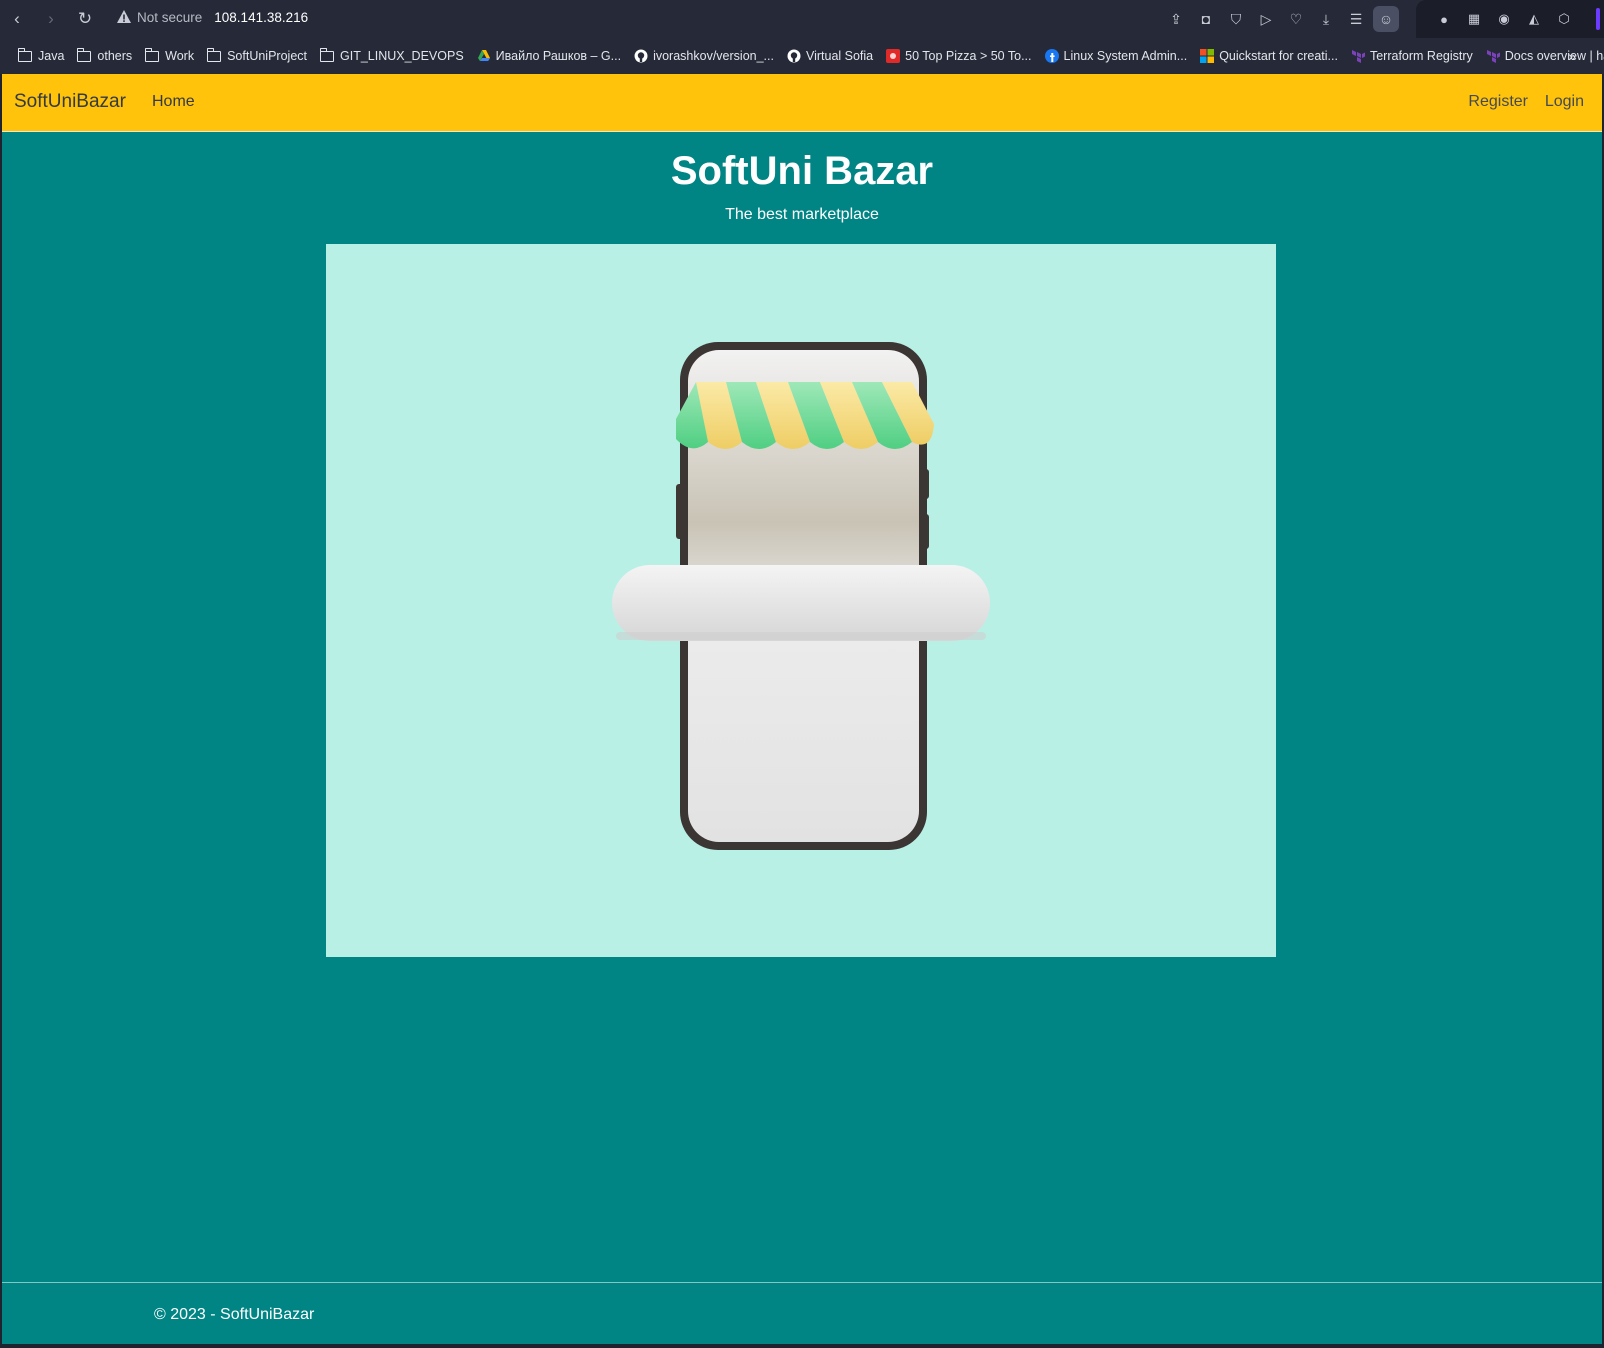 This screenshot has height=1348, width=1604. What do you see at coordinates (261, 17) in the screenshot?
I see `url-text: 108.141.38.216` at bounding box center [261, 17].